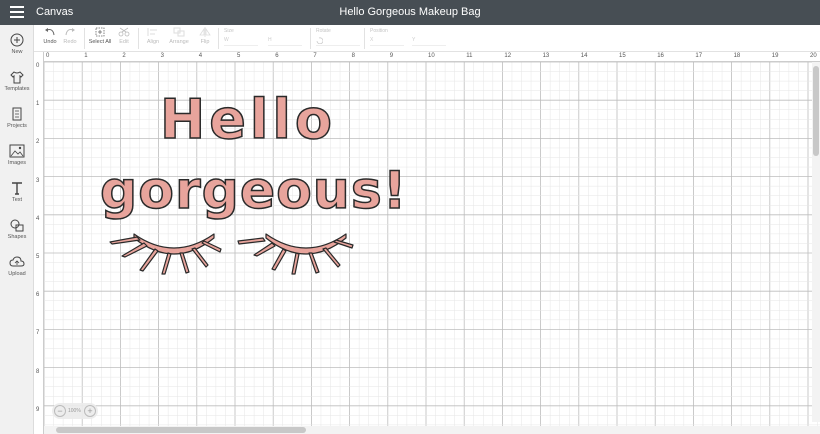  What do you see at coordinates (816, 111) in the screenshot?
I see `vertical-scroll-thumb` at bounding box center [816, 111].